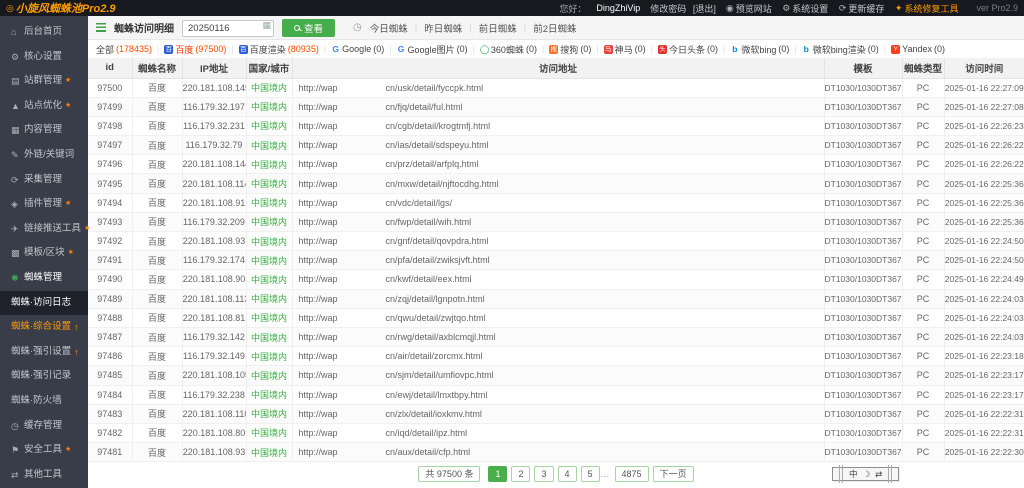 The image size is (1024, 488). What do you see at coordinates (44, 278) in the screenshot?
I see `sidebar-item: ❋ 蜘蛛管理` at bounding box center [44, 278].